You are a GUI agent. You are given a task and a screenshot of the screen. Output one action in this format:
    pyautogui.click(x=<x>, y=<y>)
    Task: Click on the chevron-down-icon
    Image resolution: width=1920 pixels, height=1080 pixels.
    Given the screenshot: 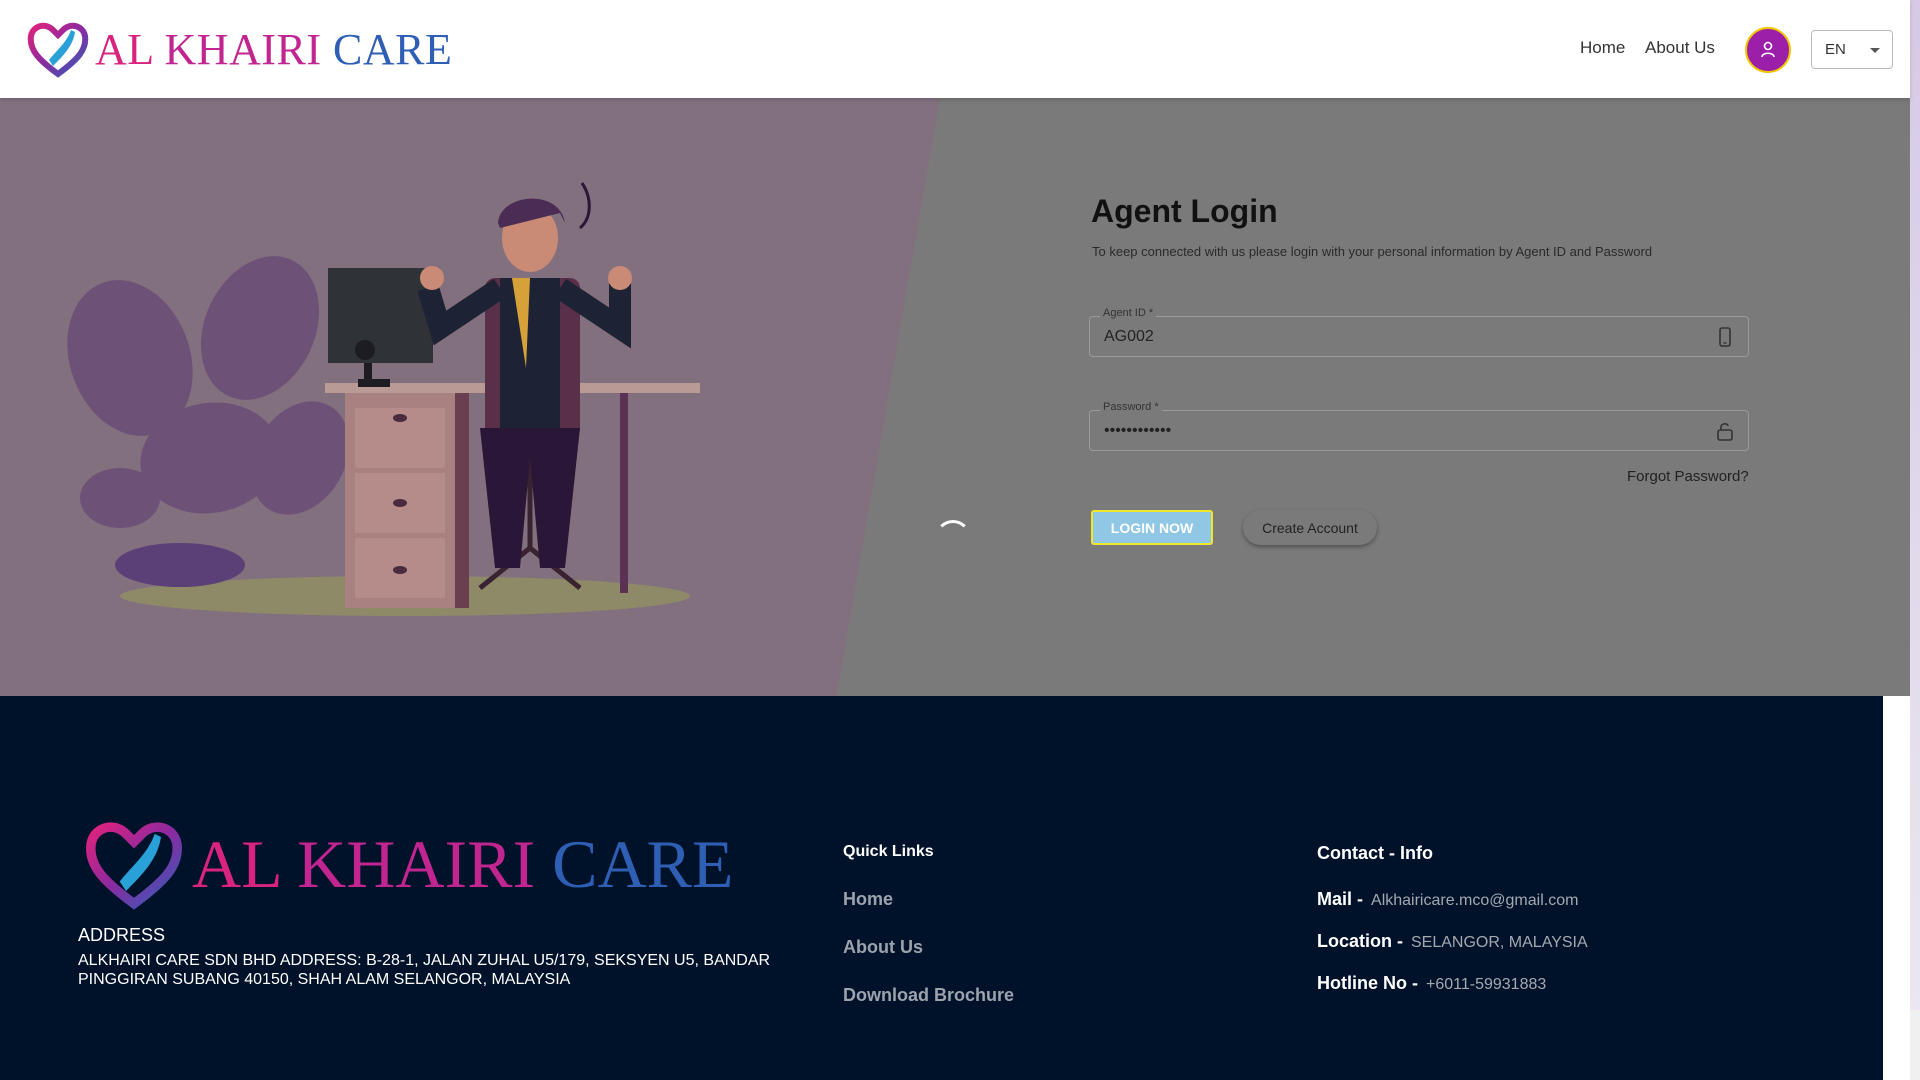 What is the action you would take?
    pyautogui.click(x=1875, y=50)
    